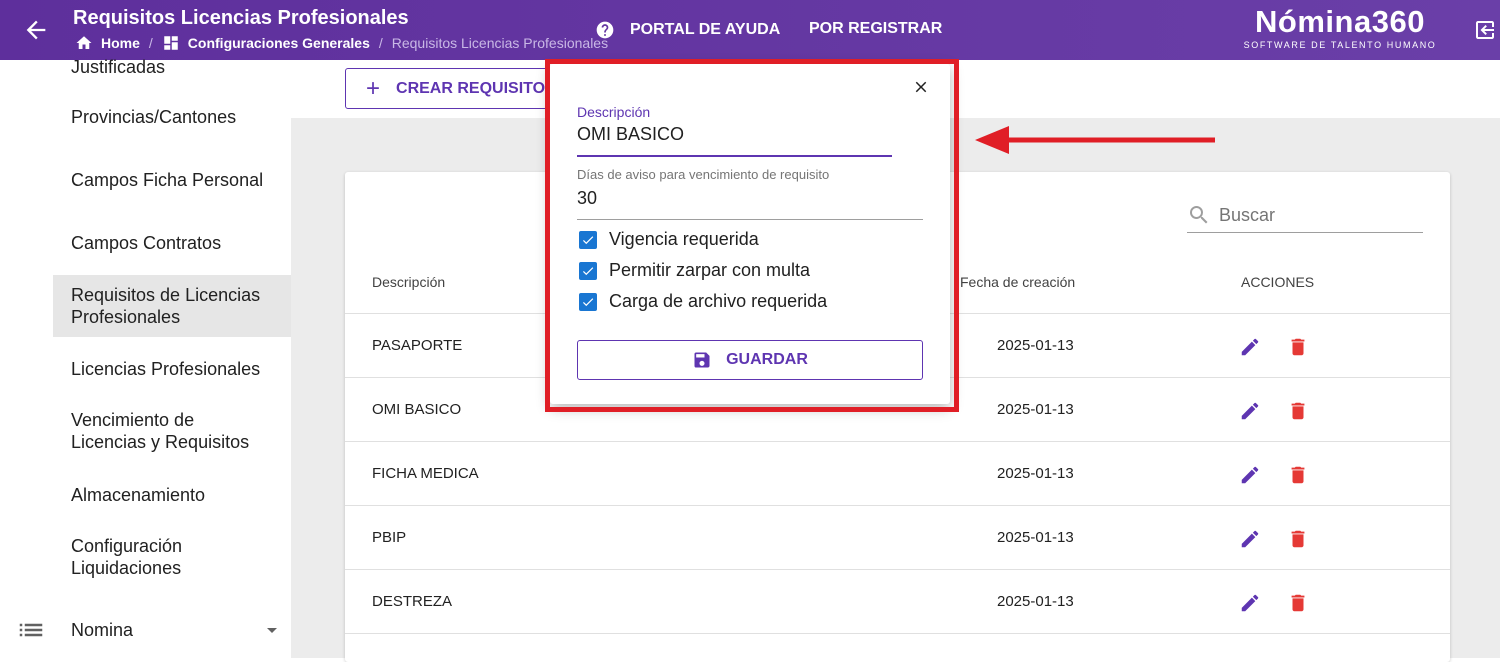 This screenshot has height=662, width=1500. What do you see at coordinates (605, 30) in the screenshot?
I see `help-icon` at bounding box center [605, 30].